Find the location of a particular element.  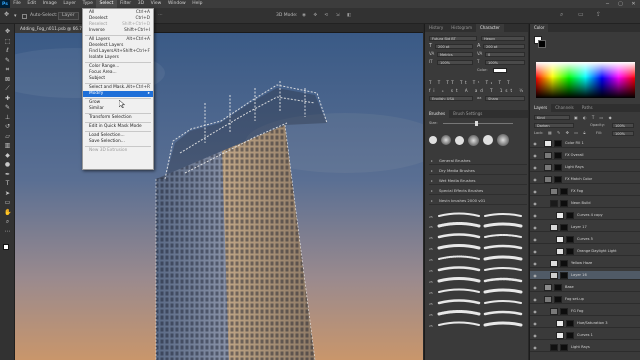

layer-row: ◉ Curves 1 is located at coordinates (585, 335).